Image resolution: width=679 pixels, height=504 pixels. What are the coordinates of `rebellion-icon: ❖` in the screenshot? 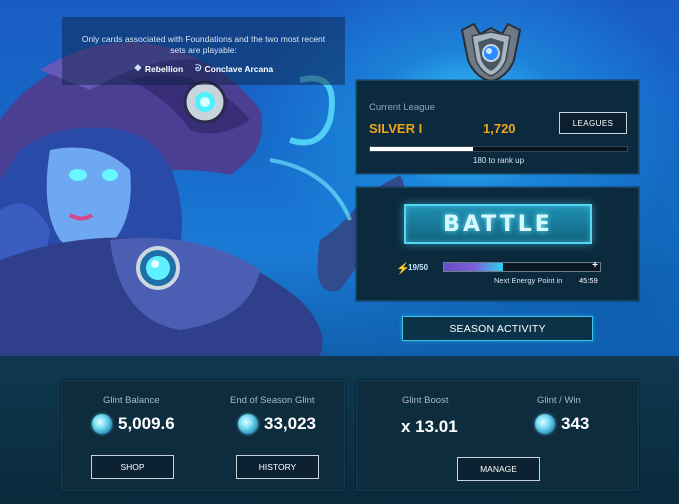 It's located at (137, 68).